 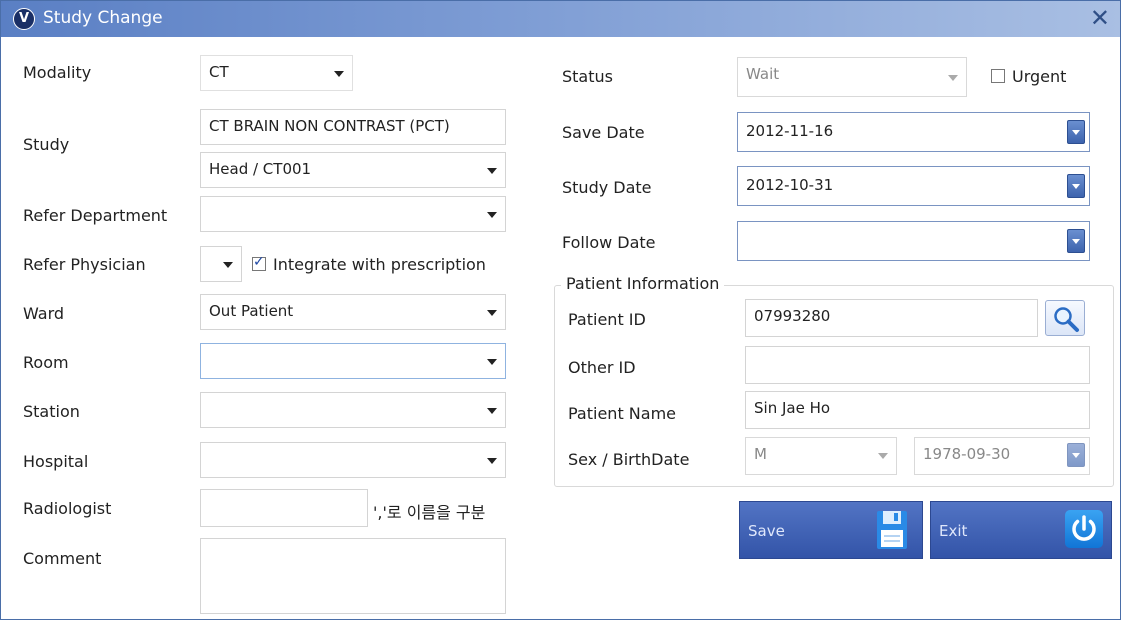 What do you see at coordinates (792, 408) in the screenshot?
I see `patient-name-value: Sin Jae Ho` at bounding box center [792, 408].